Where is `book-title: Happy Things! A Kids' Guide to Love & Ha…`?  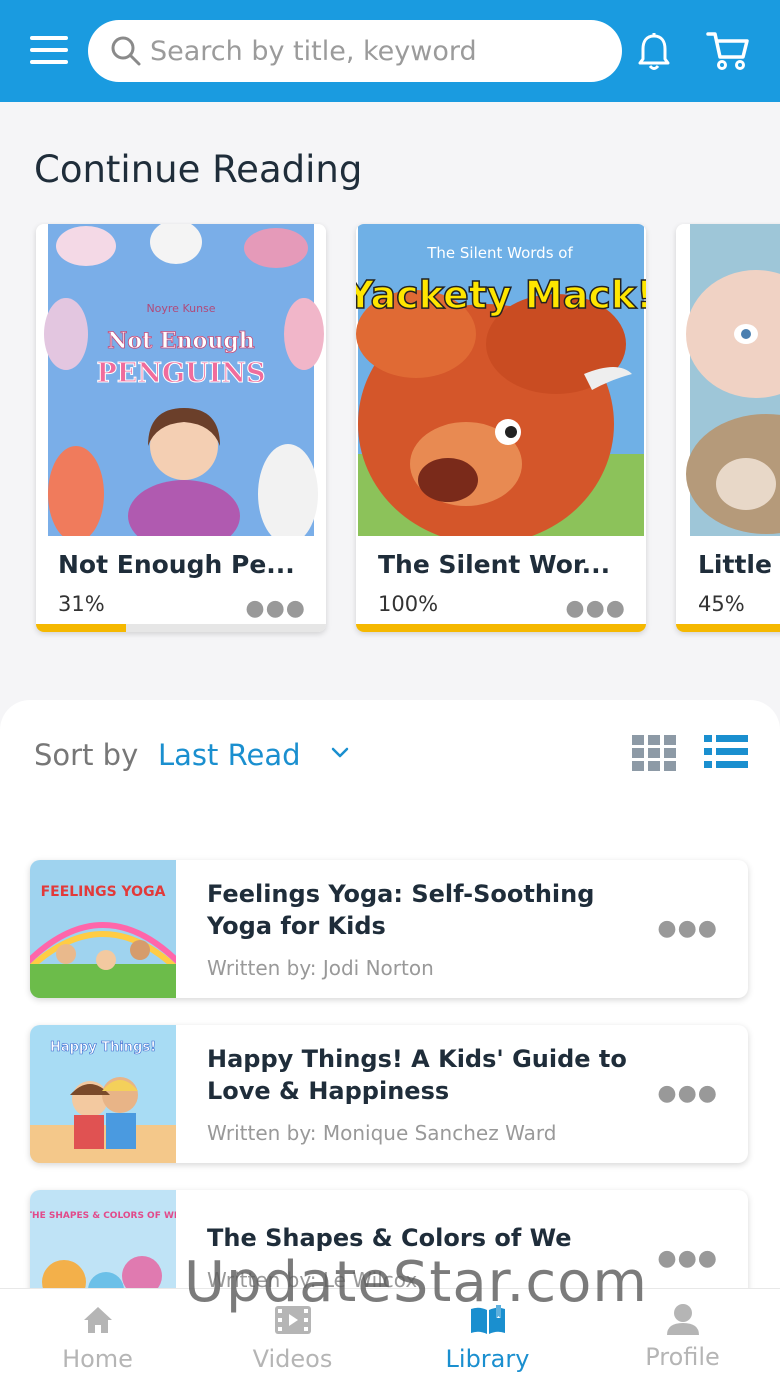 book-title: Happy Things! A Kids' Guide to Love & Ha… is located at coordinates (417, 1075).